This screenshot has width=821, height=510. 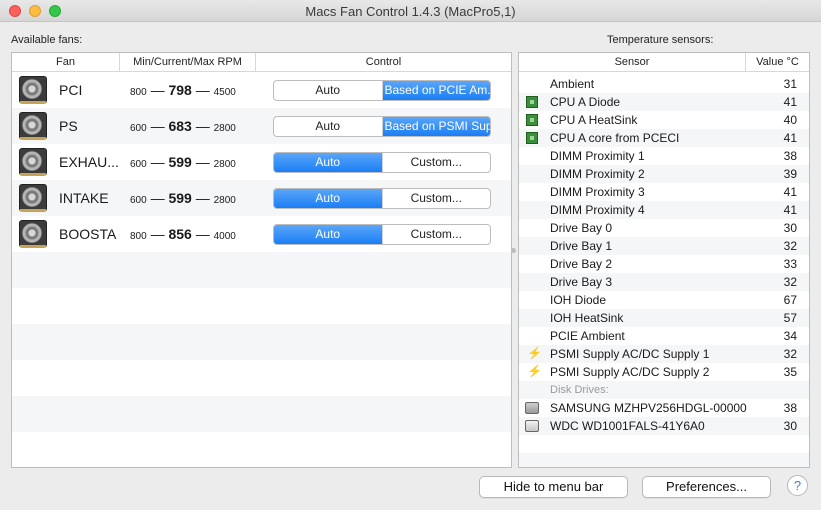 I want to click on sensor-name: IOH Diode, so click(x=578, y=300).